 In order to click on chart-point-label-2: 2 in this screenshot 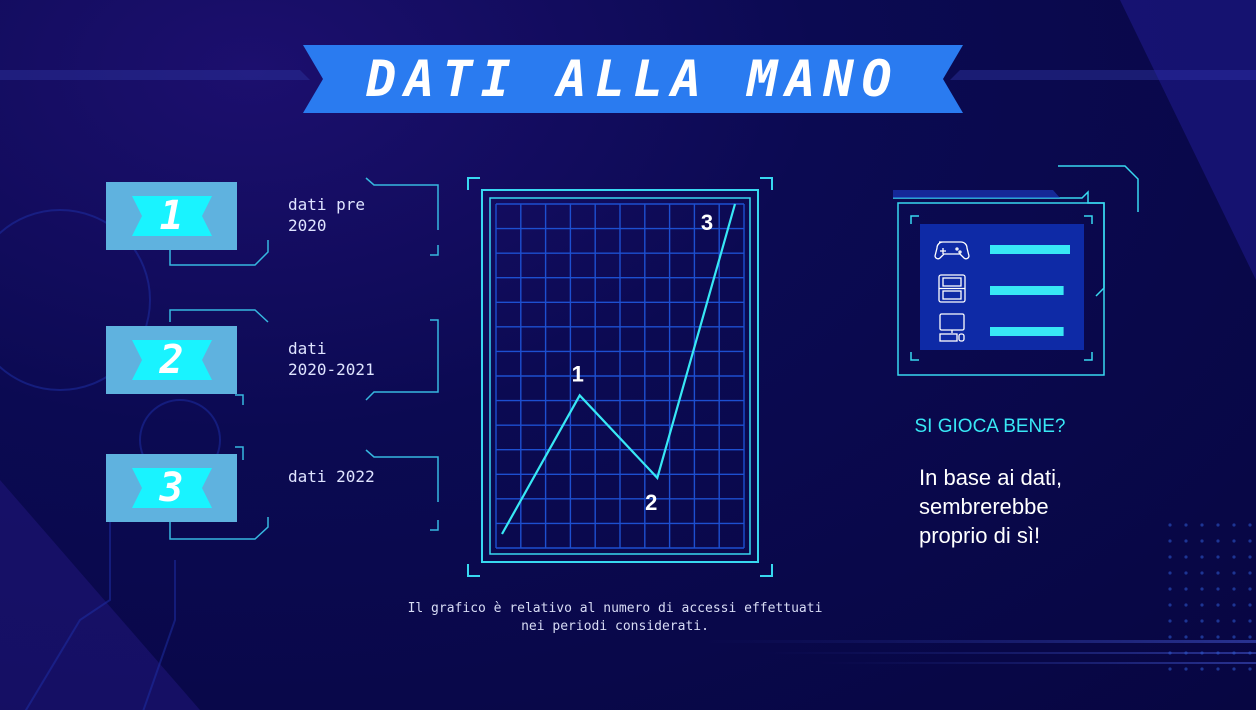, I will do `click(651, 502)`.